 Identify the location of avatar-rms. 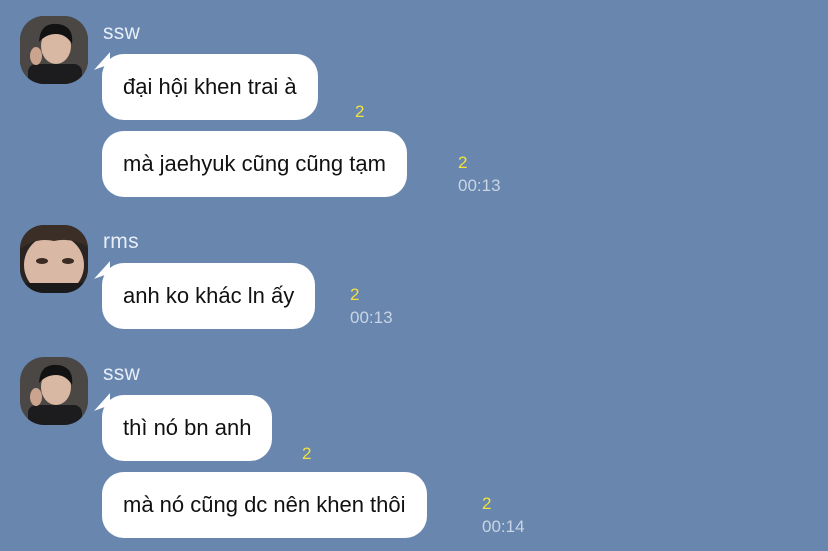
(54, 259).